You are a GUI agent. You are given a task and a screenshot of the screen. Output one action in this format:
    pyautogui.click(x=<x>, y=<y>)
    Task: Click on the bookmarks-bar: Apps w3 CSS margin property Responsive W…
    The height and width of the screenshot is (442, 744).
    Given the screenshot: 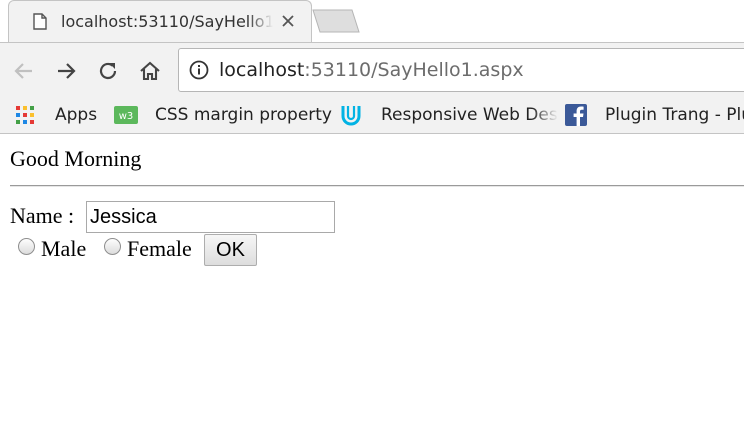 What is the action you would take?
    pyautogui.click(x=372, y=116)
    